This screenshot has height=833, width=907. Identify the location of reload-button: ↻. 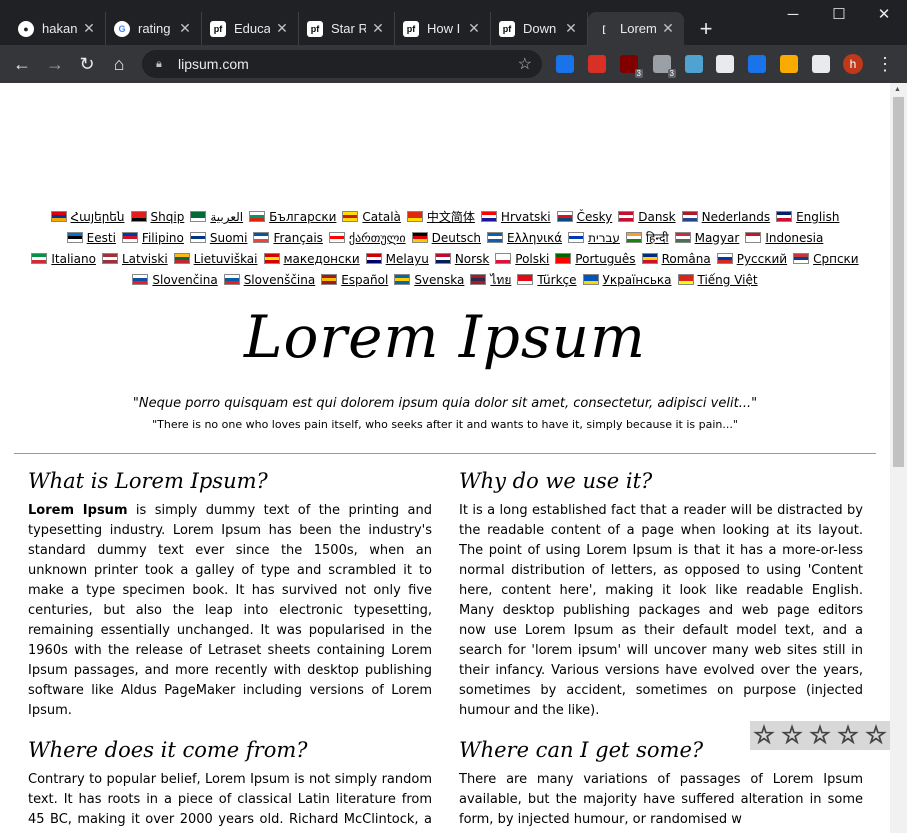
(87, 64).